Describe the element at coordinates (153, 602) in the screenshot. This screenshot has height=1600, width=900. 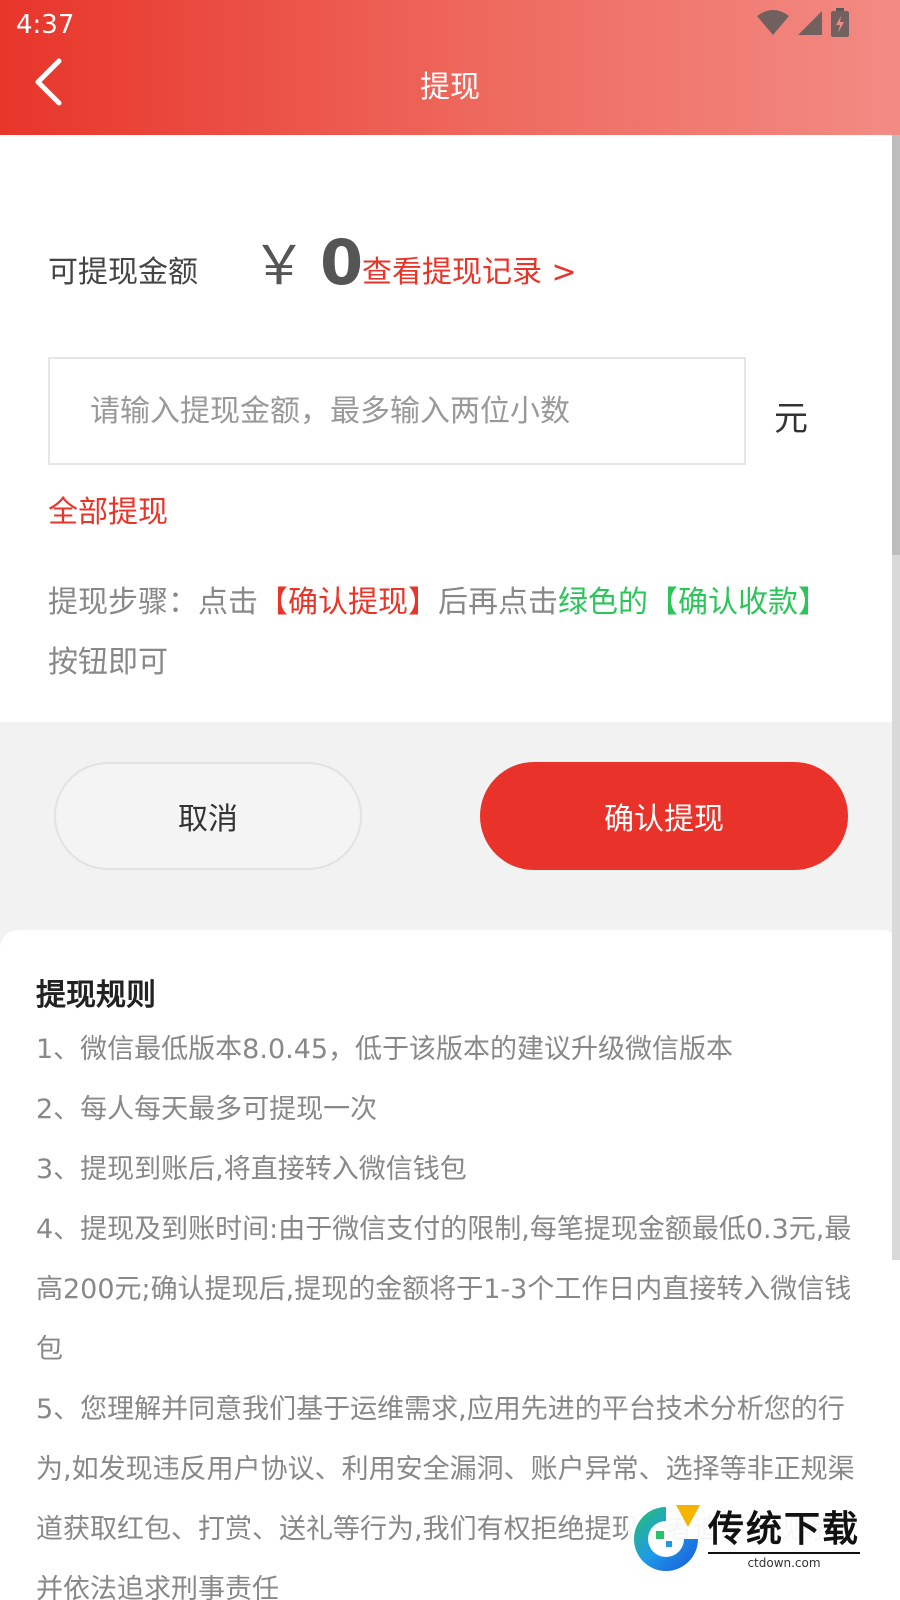
I see `steps-text-1: 提现步骤：点击` at that location.